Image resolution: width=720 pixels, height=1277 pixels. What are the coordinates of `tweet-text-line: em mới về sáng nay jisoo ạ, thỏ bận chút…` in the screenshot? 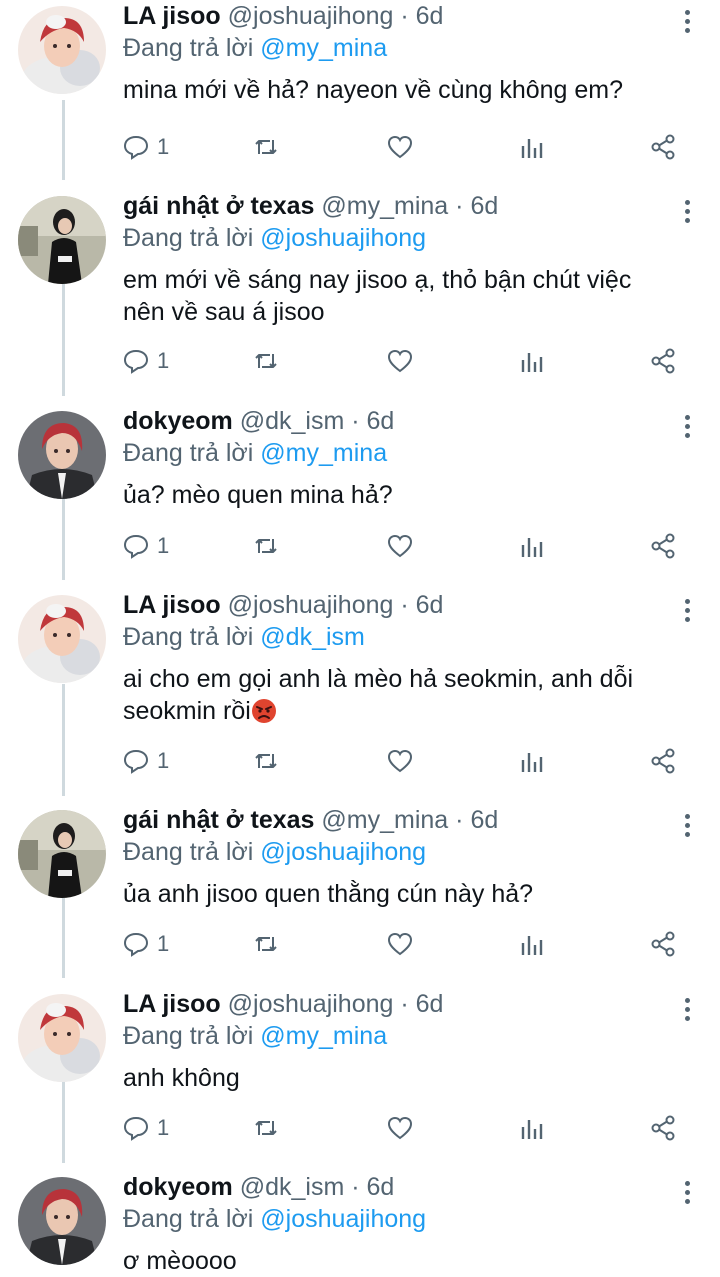 It's located at (377, 280).